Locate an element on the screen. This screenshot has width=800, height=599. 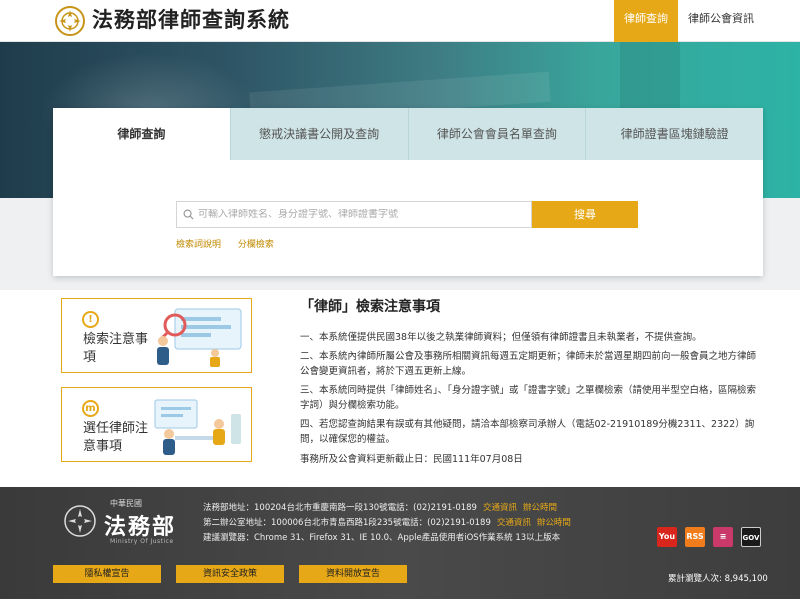
notes-title: 「律師」檢索注意事項 is located at coordinates (370, 307).